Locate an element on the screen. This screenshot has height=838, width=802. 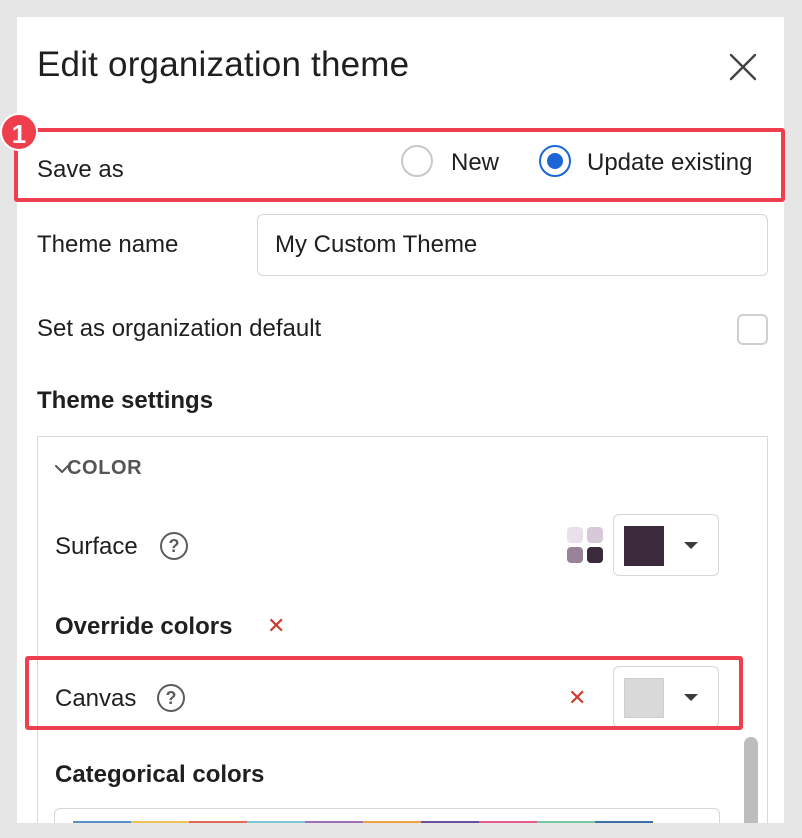
clear-overrides-icon: ✕ is located at coordinates (276, 626).